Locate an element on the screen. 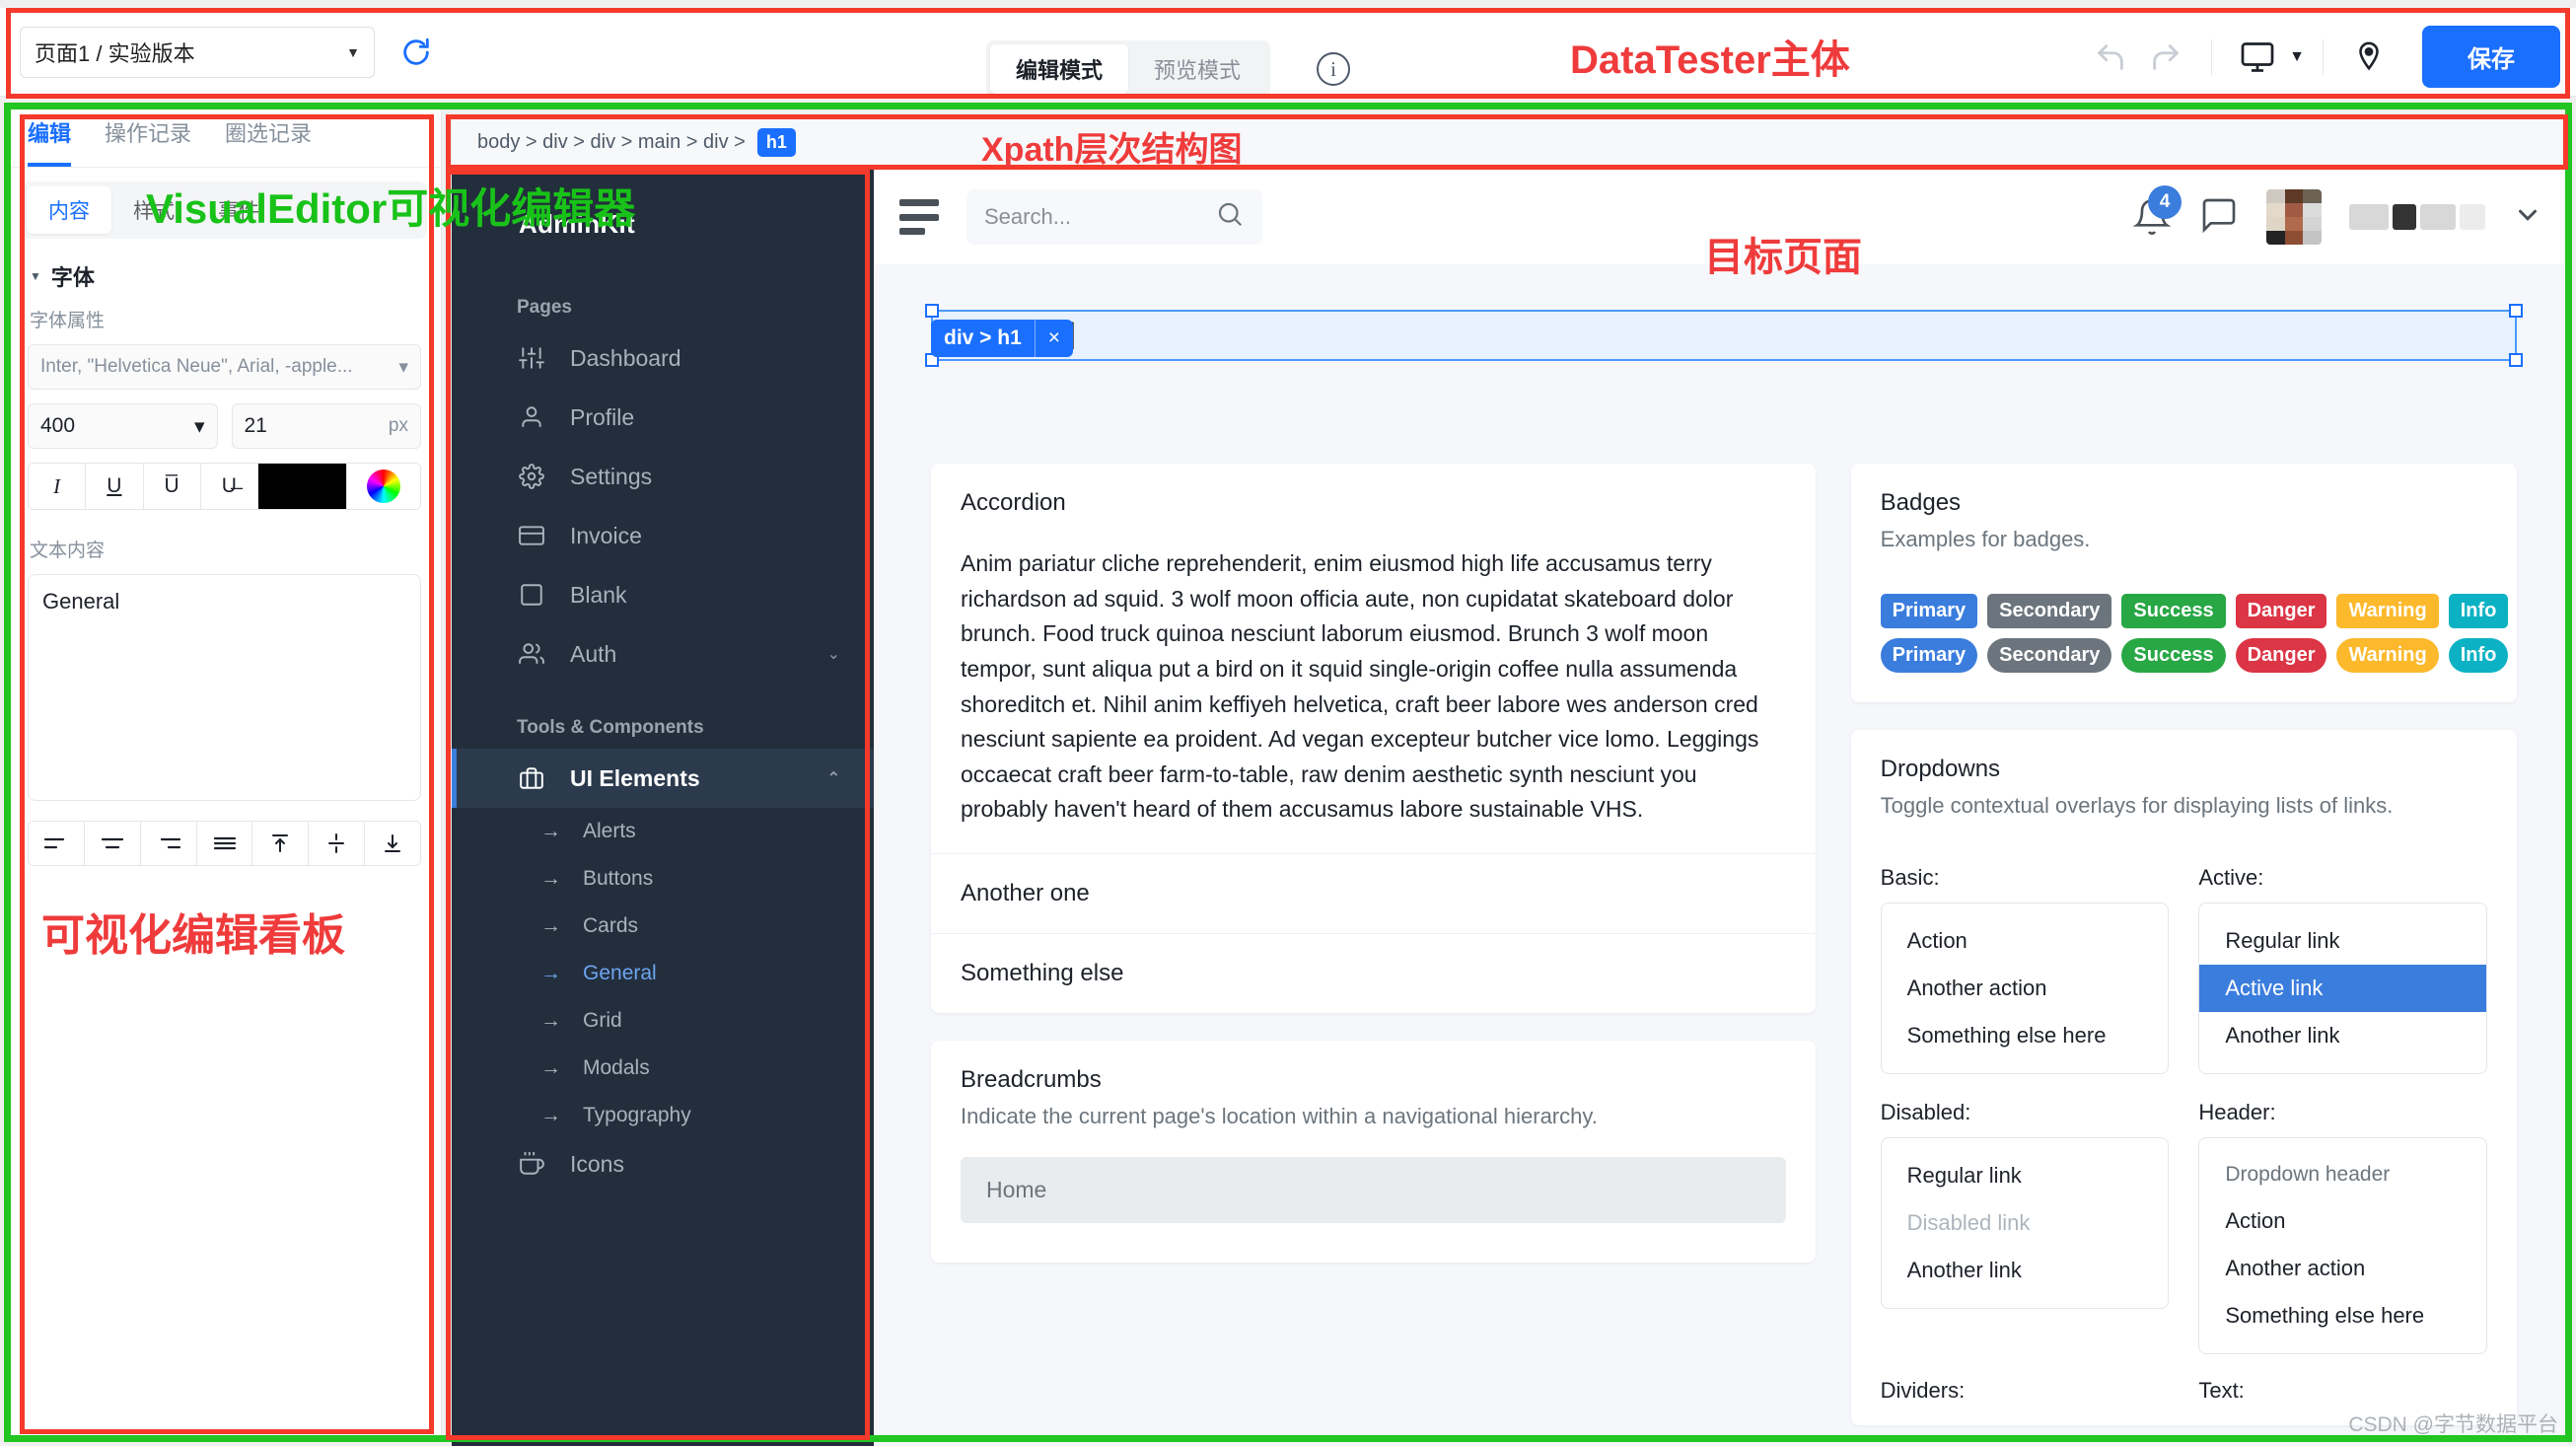 This screenshot has width=2576, height=1446. align-left-icon is located at coordinates (57, 843).